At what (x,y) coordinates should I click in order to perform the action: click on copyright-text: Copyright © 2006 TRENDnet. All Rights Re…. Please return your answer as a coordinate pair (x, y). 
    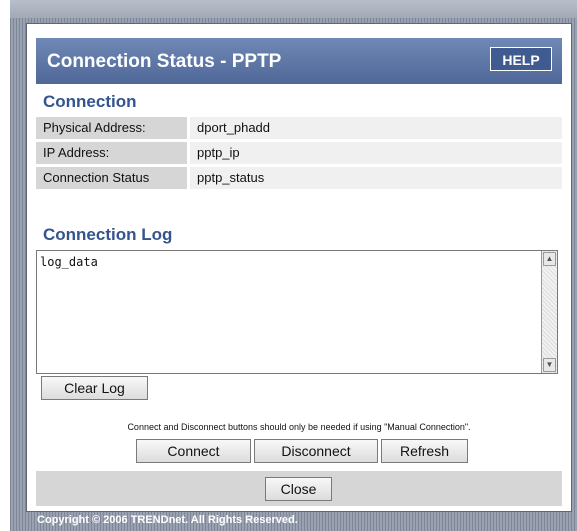
    Looking at the image, I should click on (167, 520).